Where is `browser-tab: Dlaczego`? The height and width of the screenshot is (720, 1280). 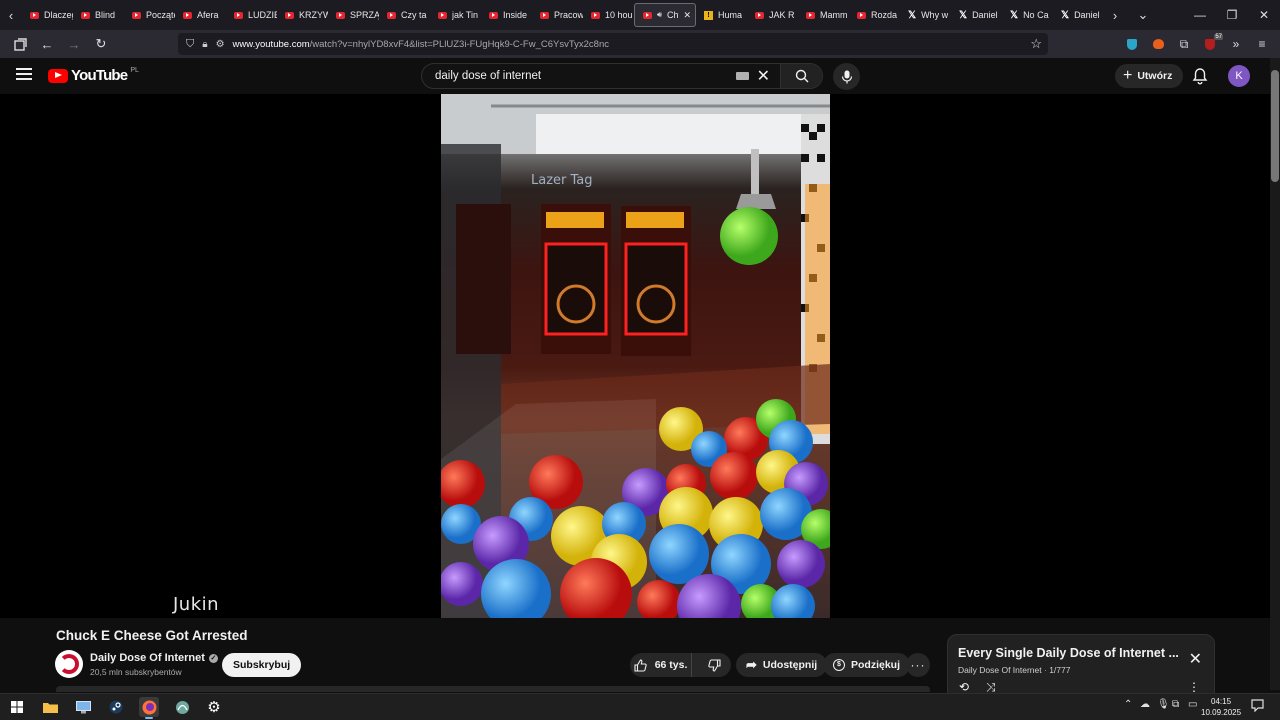
browser-tab: Dlaczego is located at coordinates (47, 15).